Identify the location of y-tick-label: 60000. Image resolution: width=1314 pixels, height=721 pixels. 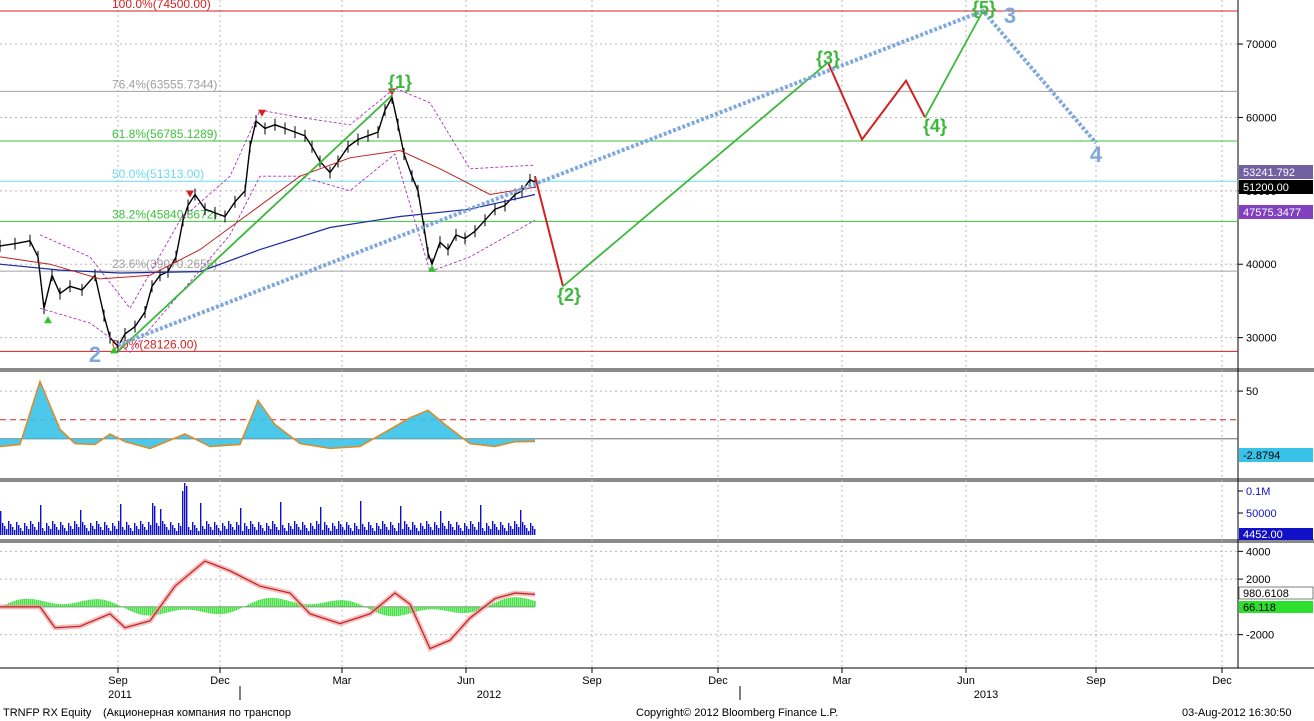
(1261, 118).